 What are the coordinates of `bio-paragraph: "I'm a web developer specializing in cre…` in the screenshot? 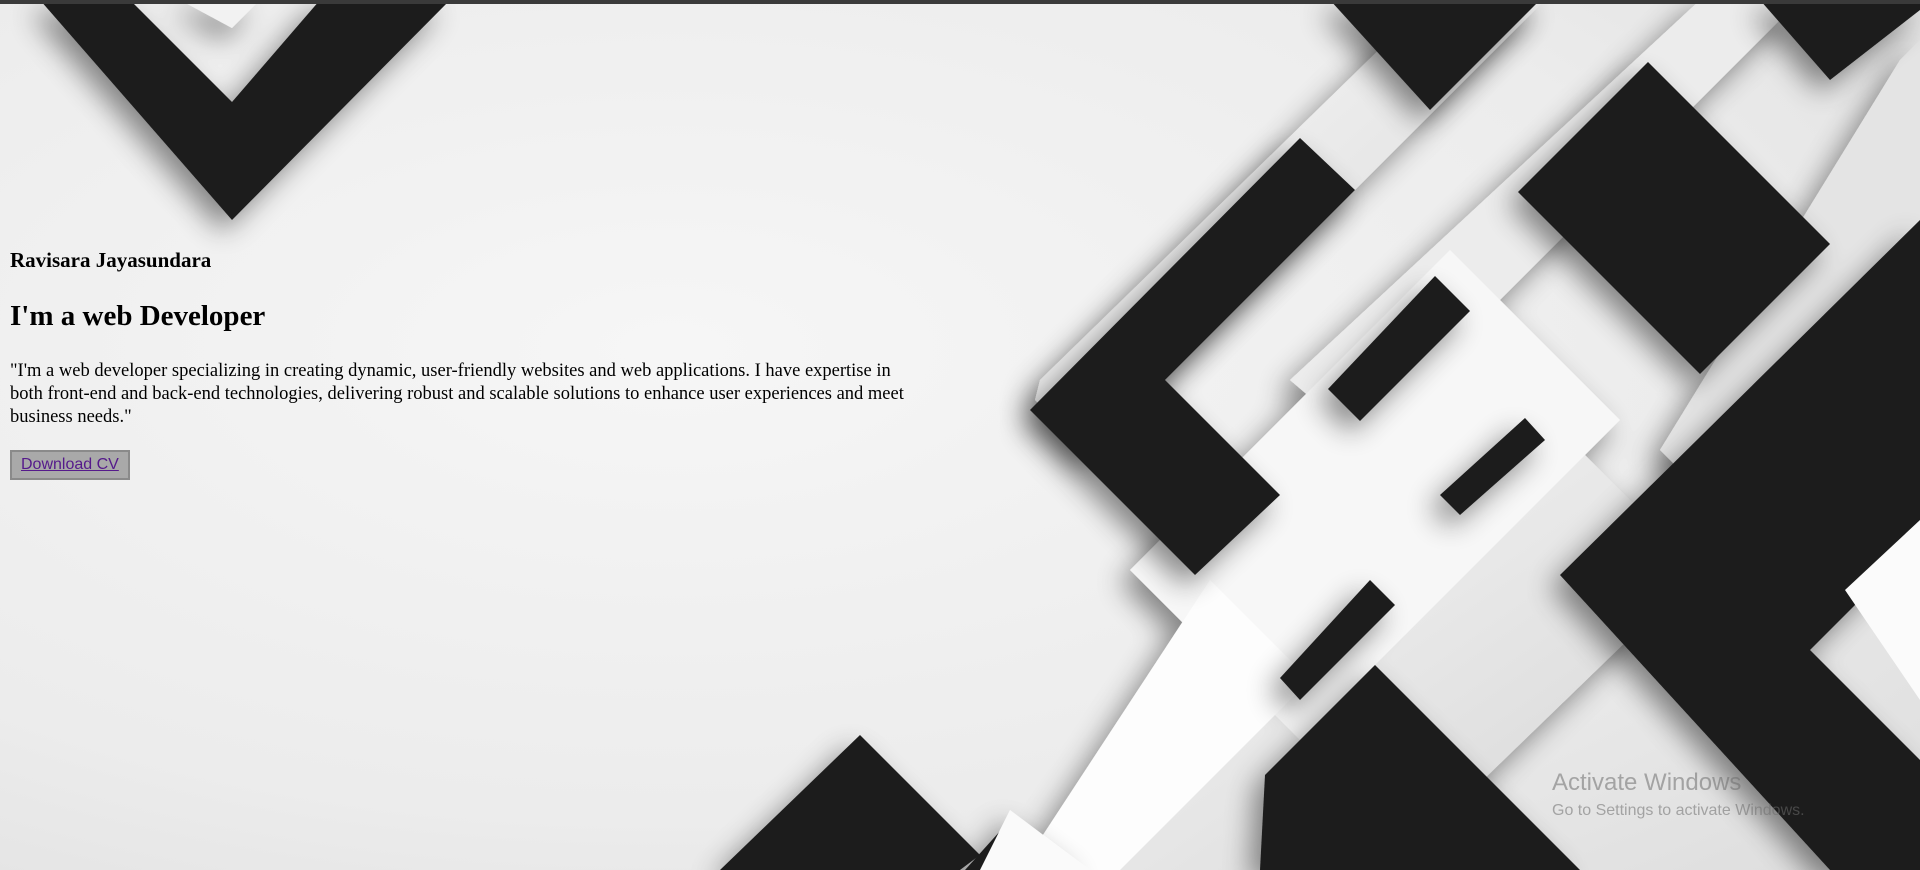 It's located at (457, 393).